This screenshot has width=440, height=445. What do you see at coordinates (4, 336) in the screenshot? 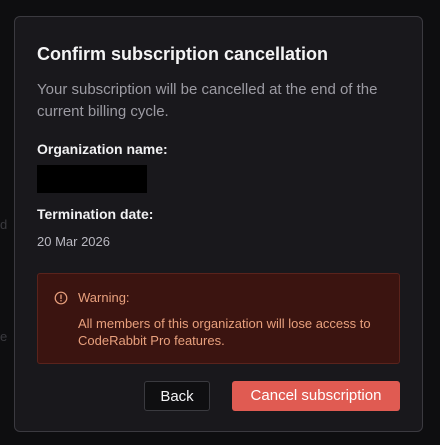
I see `background-text: e` at bounding box center [4, 336].